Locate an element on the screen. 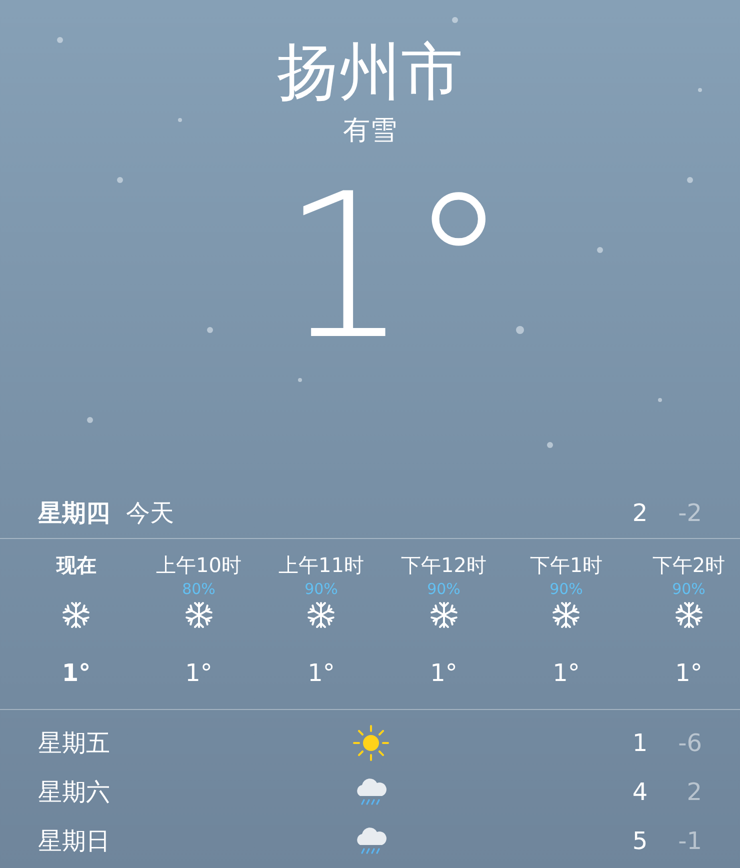 This screenshot has height=868, width=740. today-label: 今天 is located at coordinates (150, 513).